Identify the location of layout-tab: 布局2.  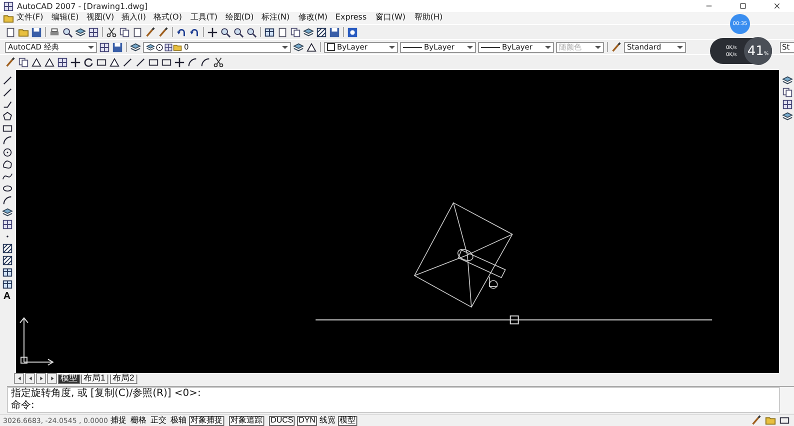
(123, 379).